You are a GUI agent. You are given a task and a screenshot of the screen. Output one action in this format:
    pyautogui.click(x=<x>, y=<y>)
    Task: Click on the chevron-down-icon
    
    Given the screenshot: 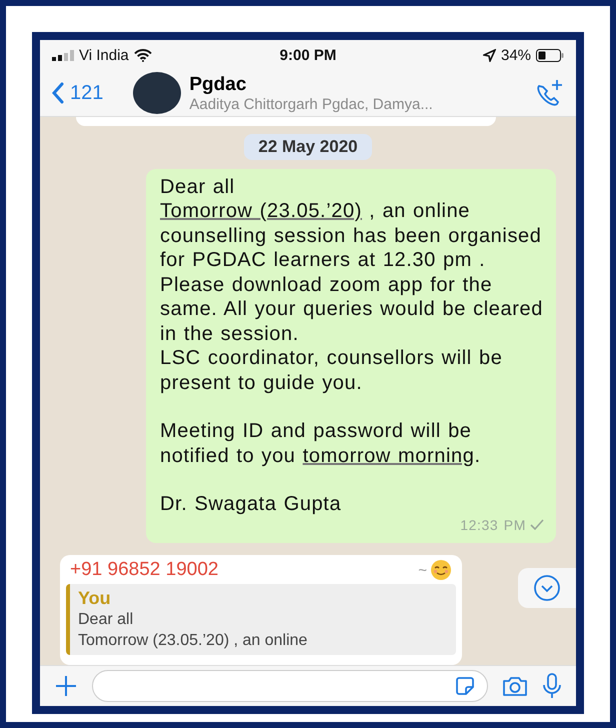 What is the action you would take?
    pyautogui.click(x=547, y=588)
    